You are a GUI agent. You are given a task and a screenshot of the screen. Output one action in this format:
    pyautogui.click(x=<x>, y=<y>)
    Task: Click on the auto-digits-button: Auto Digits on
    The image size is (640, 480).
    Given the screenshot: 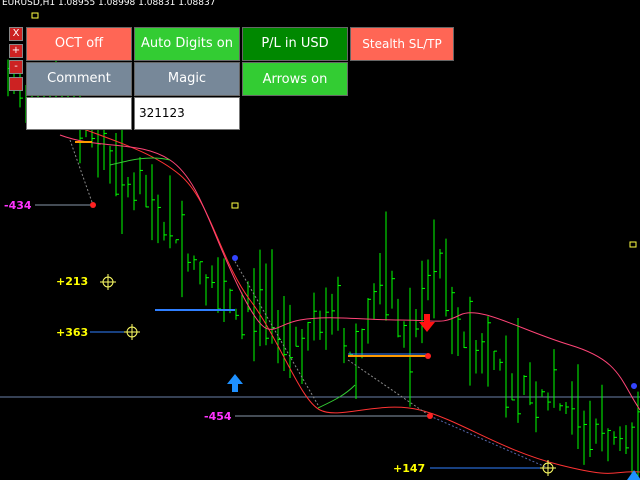 What is the action you would take?
    pyautogui.click(x=187, y=44)
    